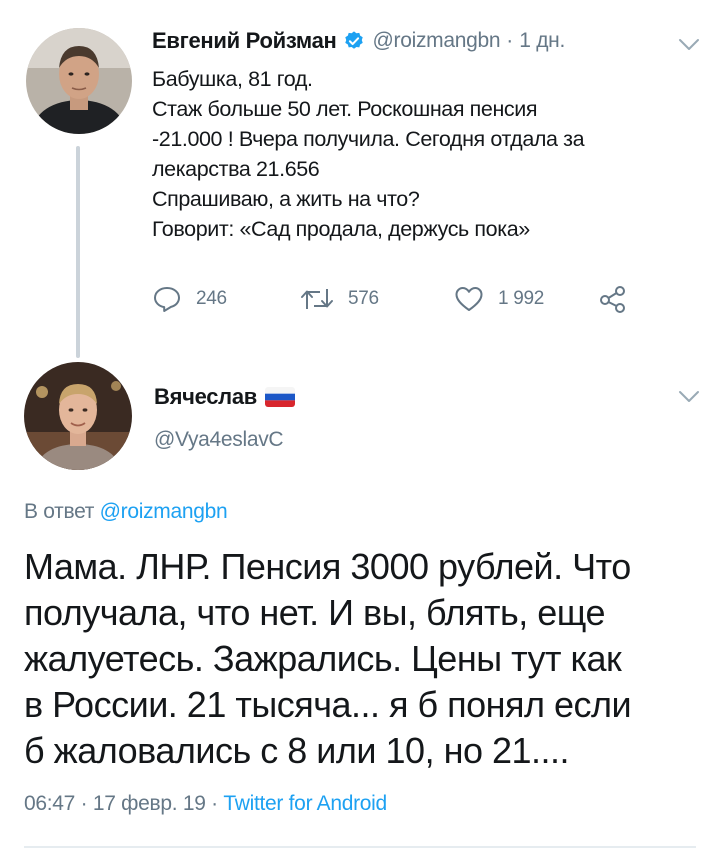 The width and height of the screenshot is (720, 849). I want to click on russian-flag-icon, so click(280, 397).